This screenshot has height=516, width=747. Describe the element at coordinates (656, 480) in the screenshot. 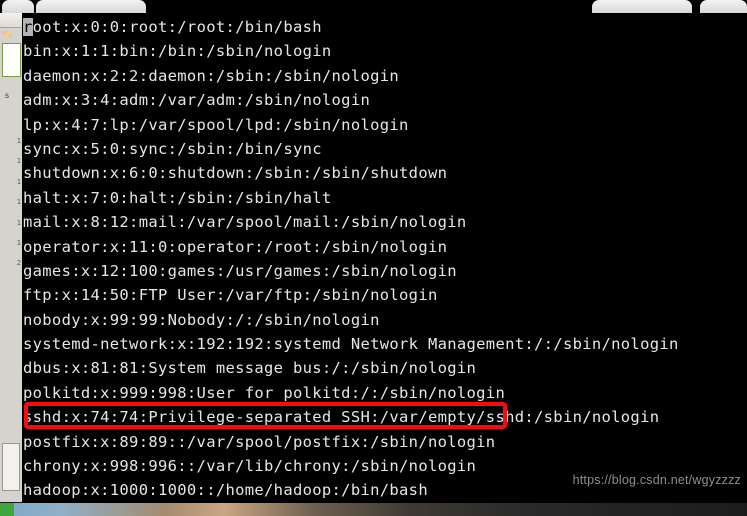

I see `watermark-text: https://blog.csdn.net/wgyzzzz` at that location.